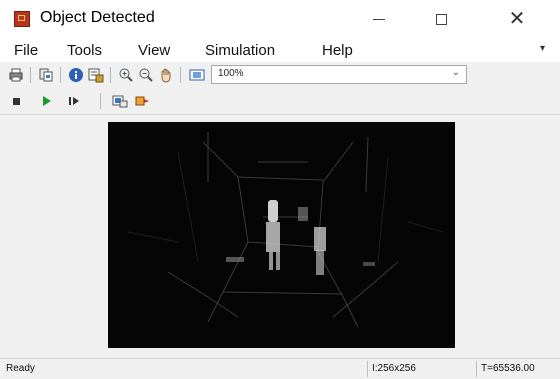  I want to click on close-button: ✕, so click(517, 19).